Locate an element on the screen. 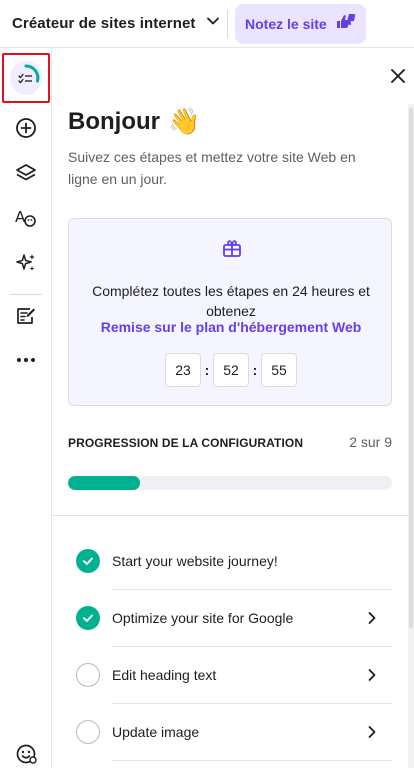  rail-item-help is located at coordinates (26, 753).